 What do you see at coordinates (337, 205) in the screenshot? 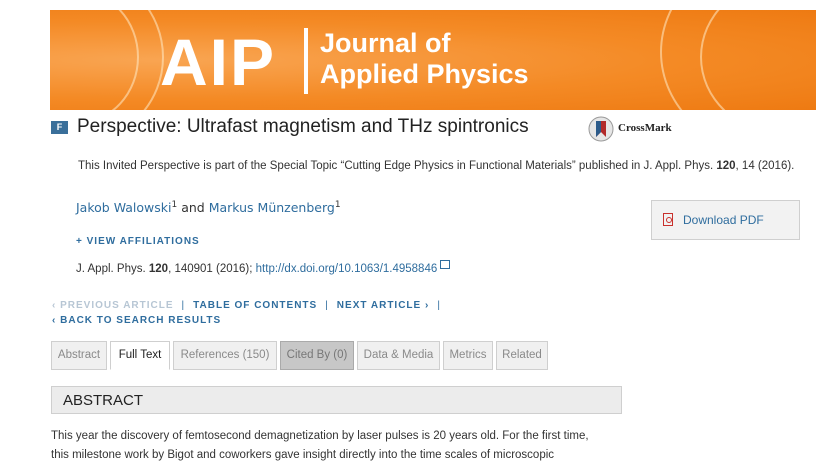
I see `author-affiliation-mark: 1` at bounding box center [337, 205].